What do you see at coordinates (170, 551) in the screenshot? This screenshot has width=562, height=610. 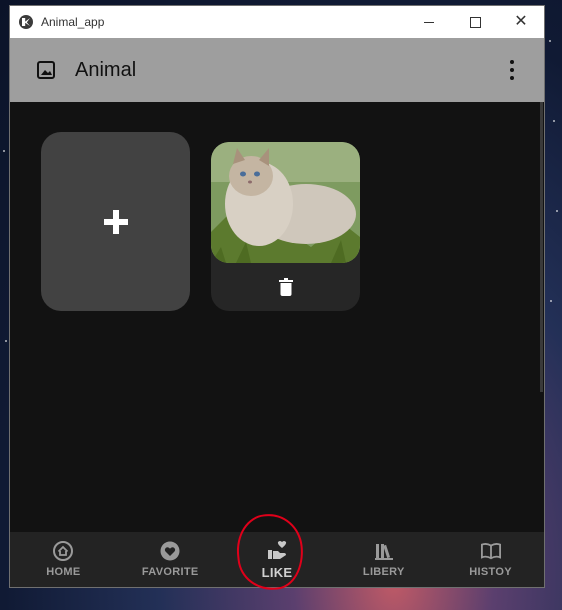 I see `heart-icon` at bounding box center [170, 551].